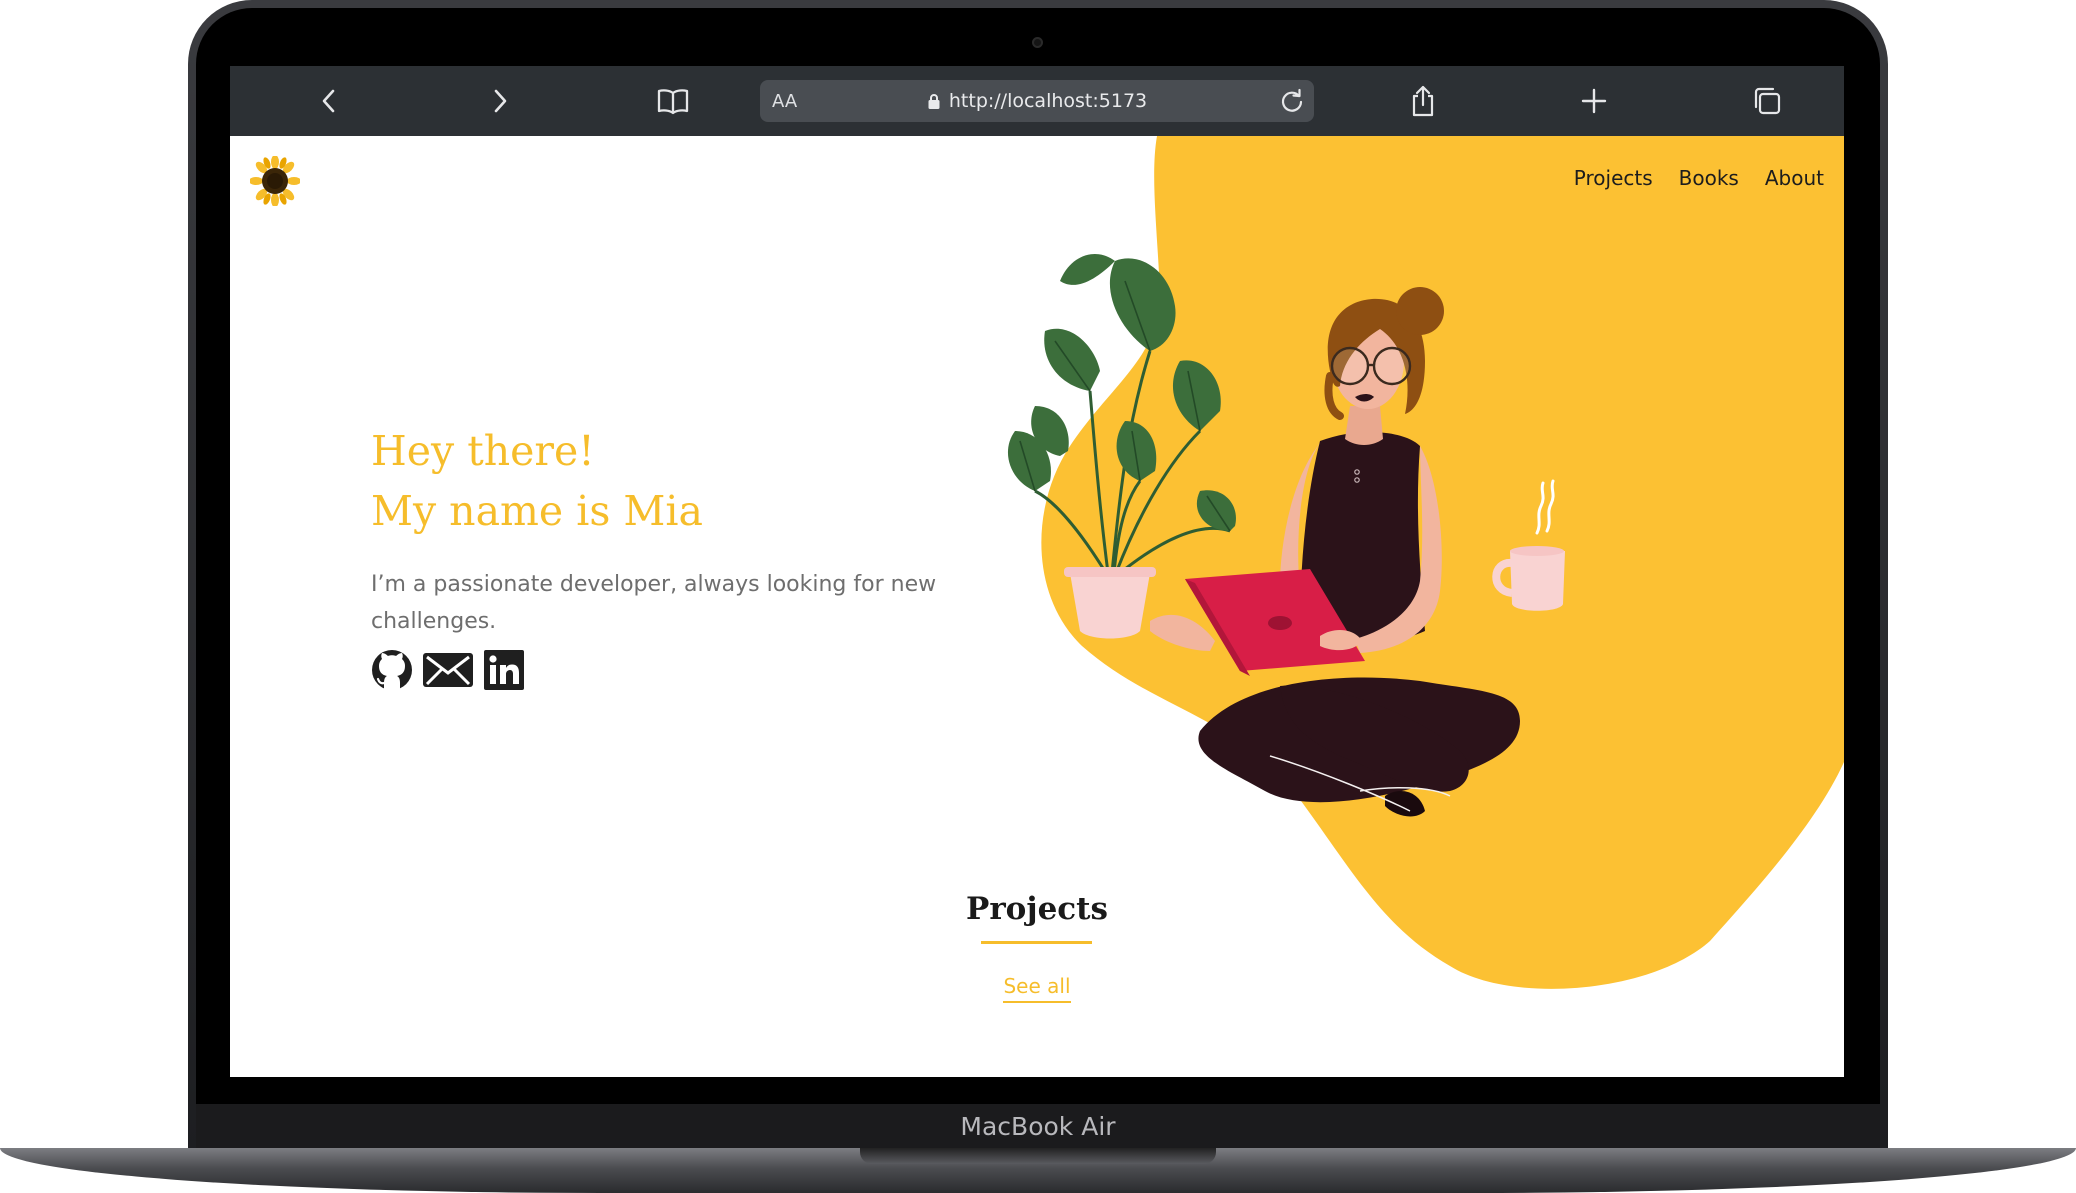 This screenshot has height=1193, width=2076. Describe the element at coordinates (1036, 942) in the screenshot. I see `projects-heading-underline` at that location.